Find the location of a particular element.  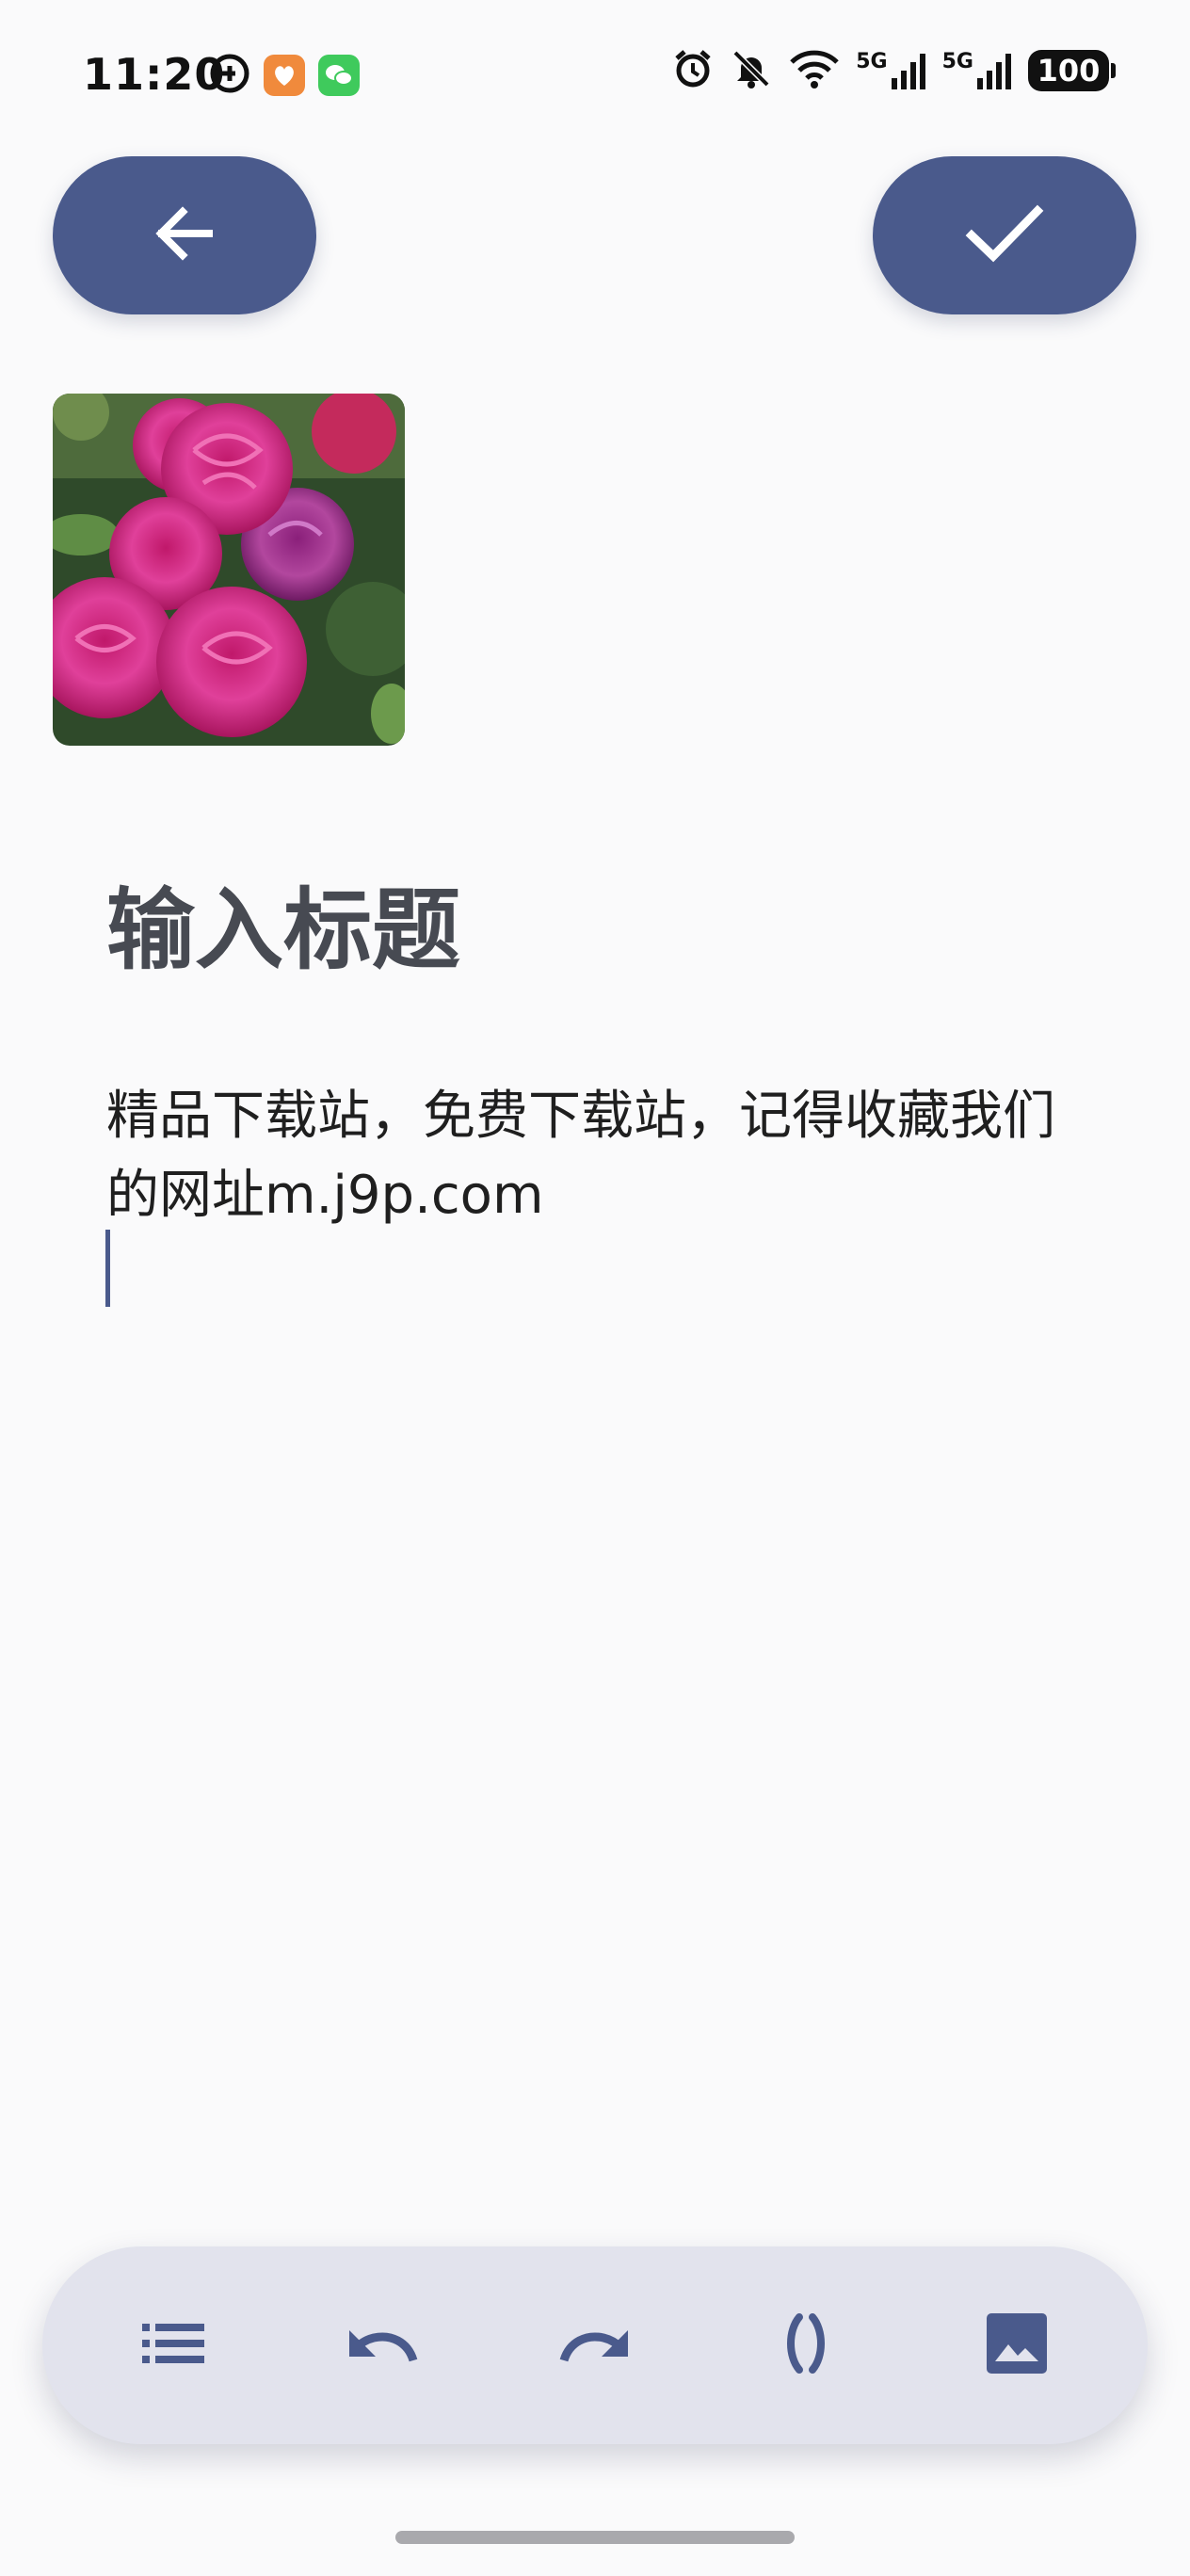

check-icon is located at coordinates (1004, 235).